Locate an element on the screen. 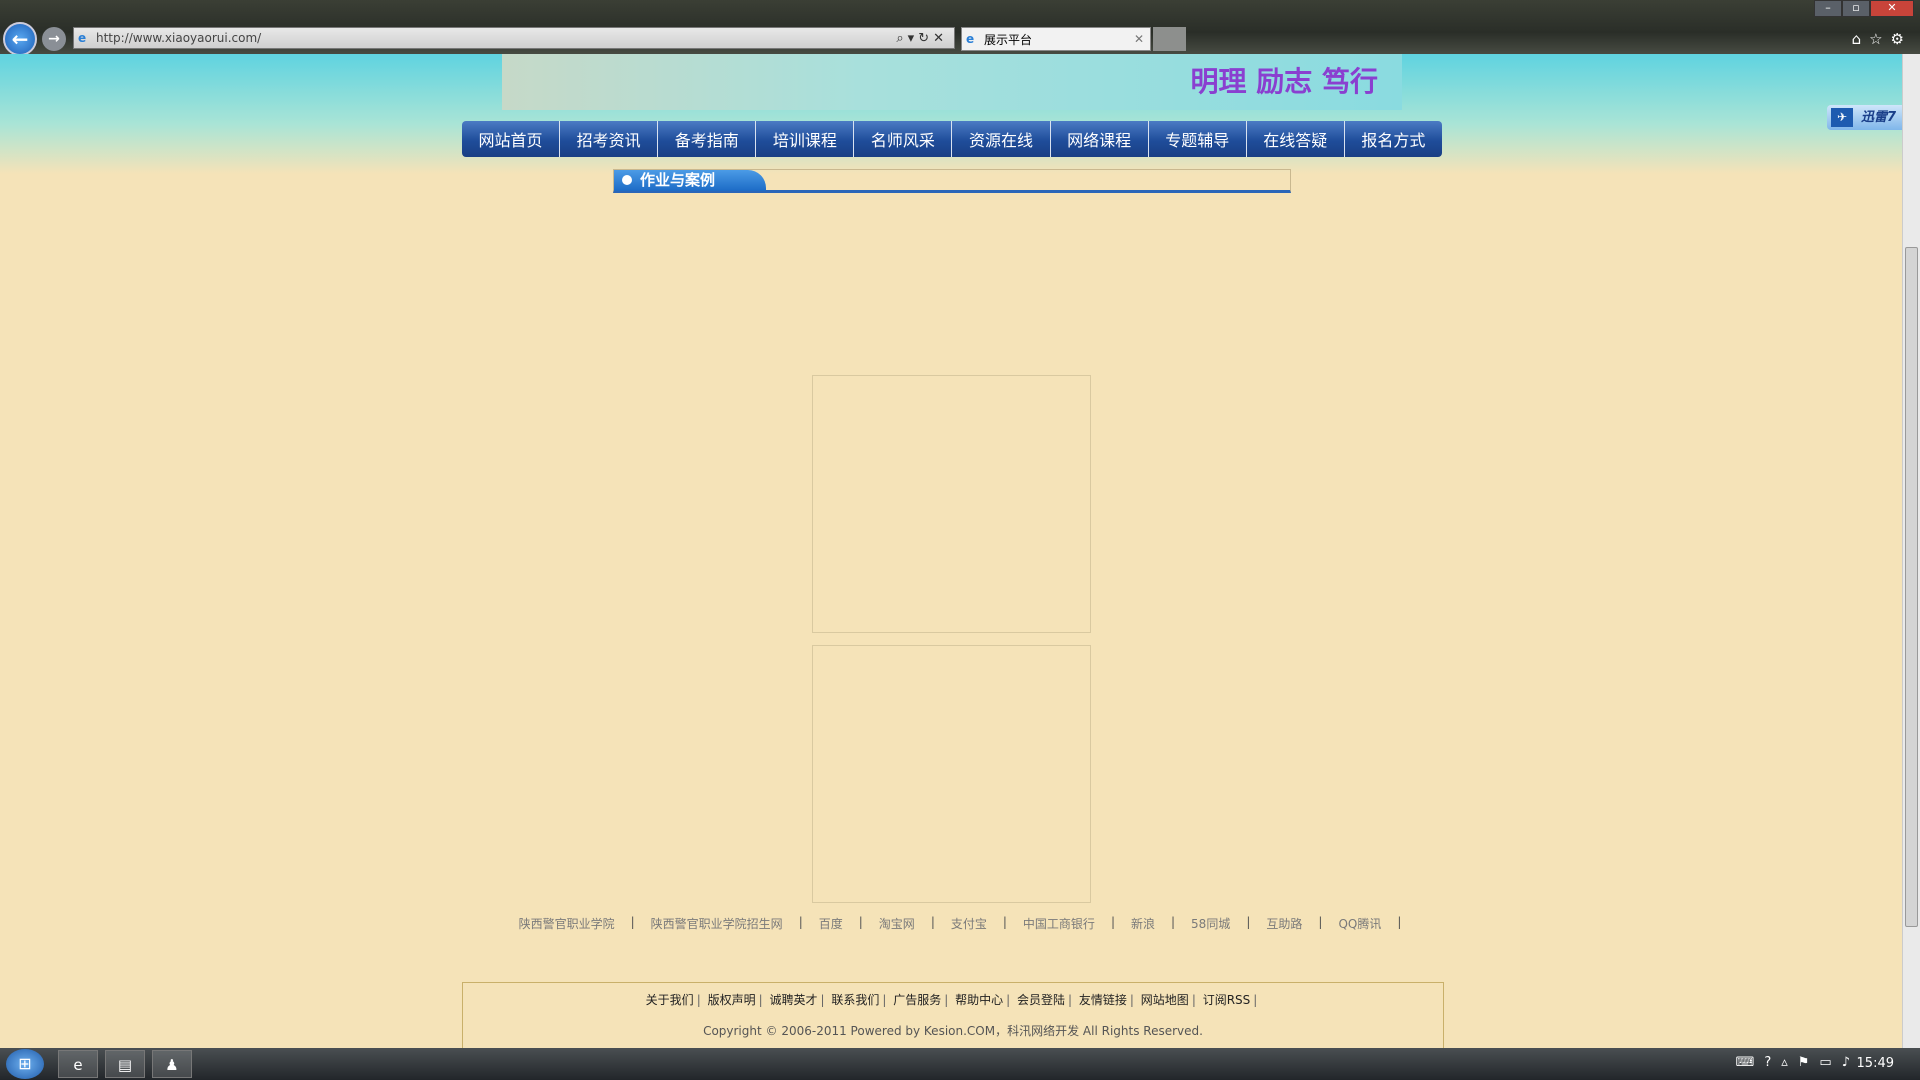 This screenshot has width=1920, height=1080. nav-item: 名师风采 is located at coordinates (903, 139).